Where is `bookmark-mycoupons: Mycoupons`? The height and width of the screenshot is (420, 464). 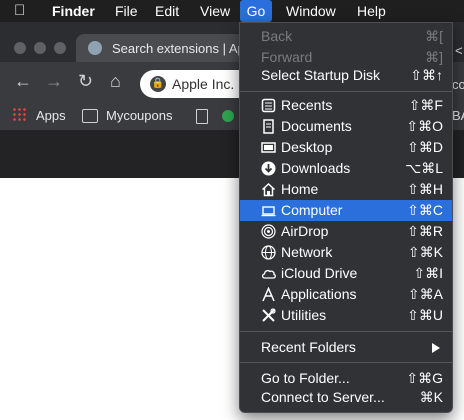 bookmark-mycoupons: Mycoupons is located at coordinates (139, 115).